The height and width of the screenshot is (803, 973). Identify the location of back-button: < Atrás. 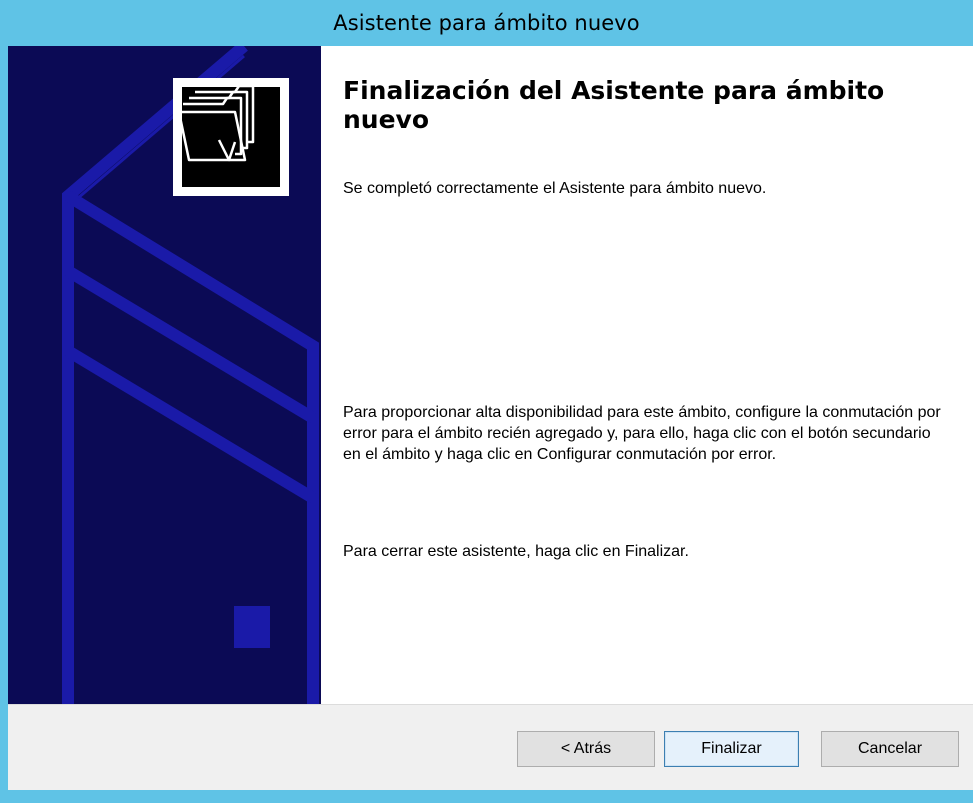
(586, 749).